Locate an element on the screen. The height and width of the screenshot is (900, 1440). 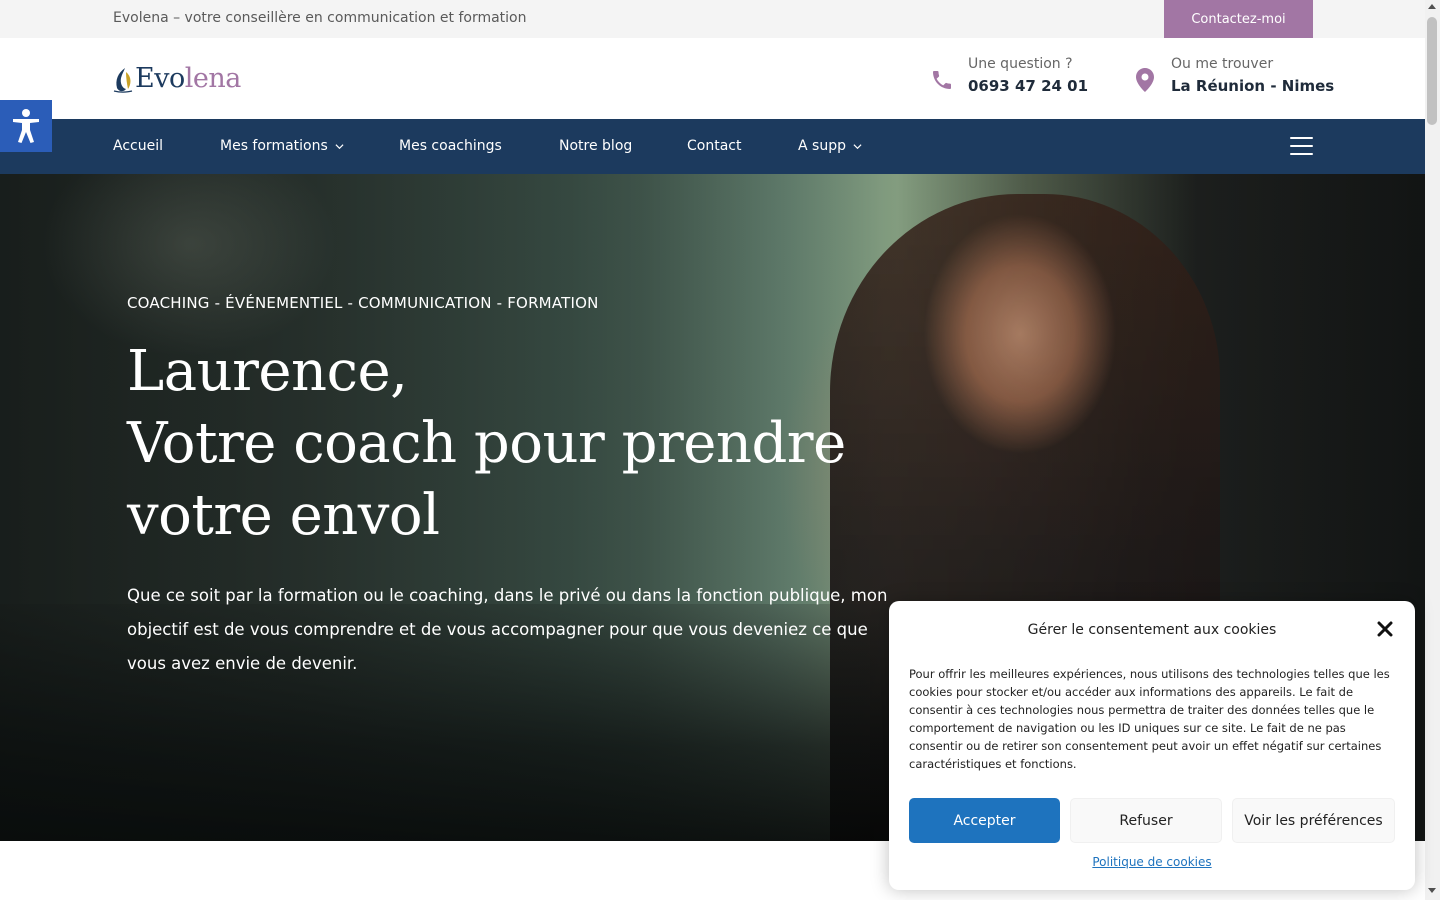
nav-item-label: A supp is located at coordinates (822, 146).